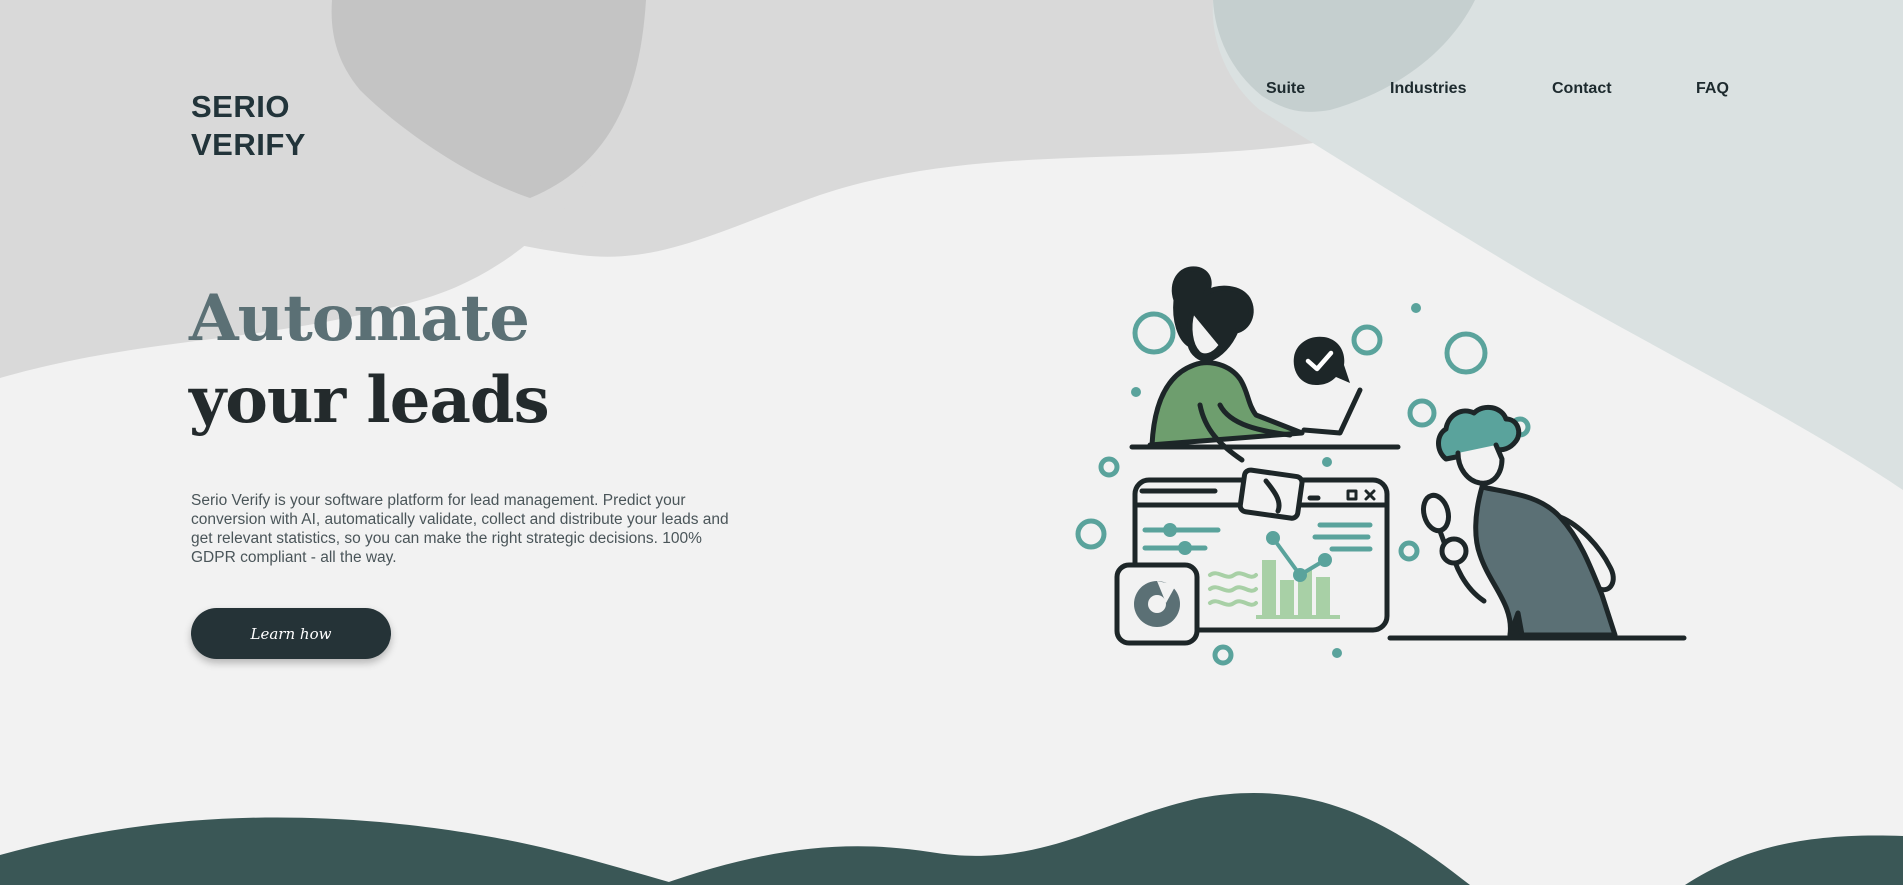 Image resolution: width=1903 pixels, height=885 pixels. What do you see at coordinates (1252, 556) in the screenshot?
I see `dashboard-window` at bounding box center [1252, 556].